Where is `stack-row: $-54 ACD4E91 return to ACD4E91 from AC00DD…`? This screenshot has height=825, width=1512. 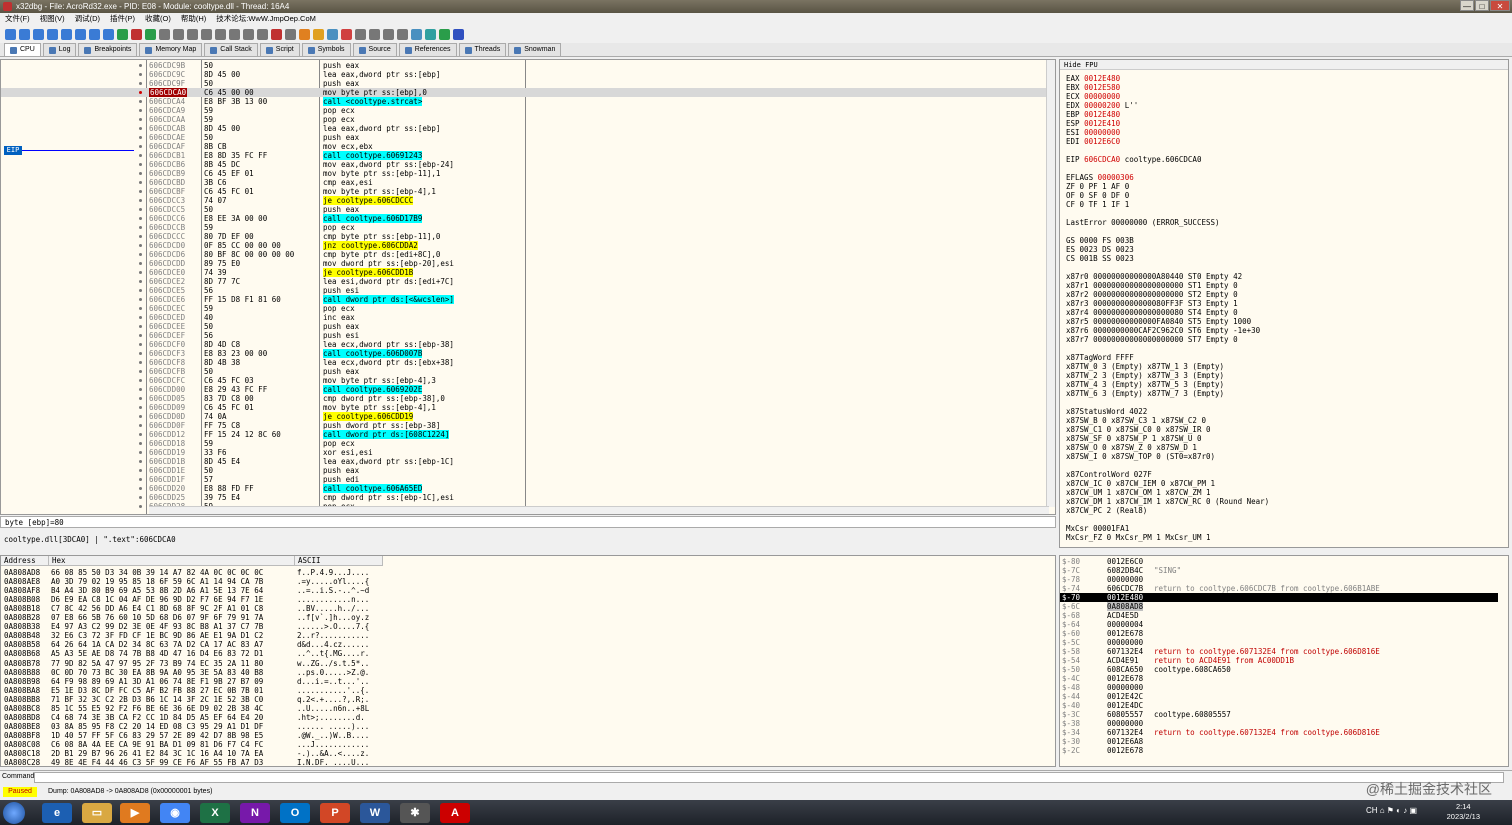
stack-row: $-54 ACD4E91 return to ACD4E91 from AC00DD… is located at coordinates (1279, 660).